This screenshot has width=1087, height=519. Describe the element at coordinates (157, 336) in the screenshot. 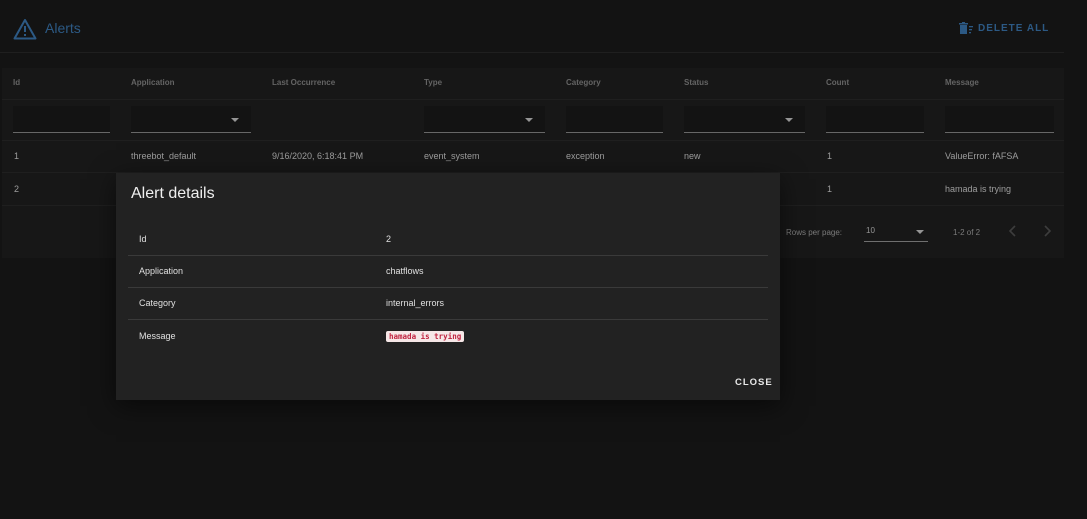

I see `detail-key: Message` at that location.